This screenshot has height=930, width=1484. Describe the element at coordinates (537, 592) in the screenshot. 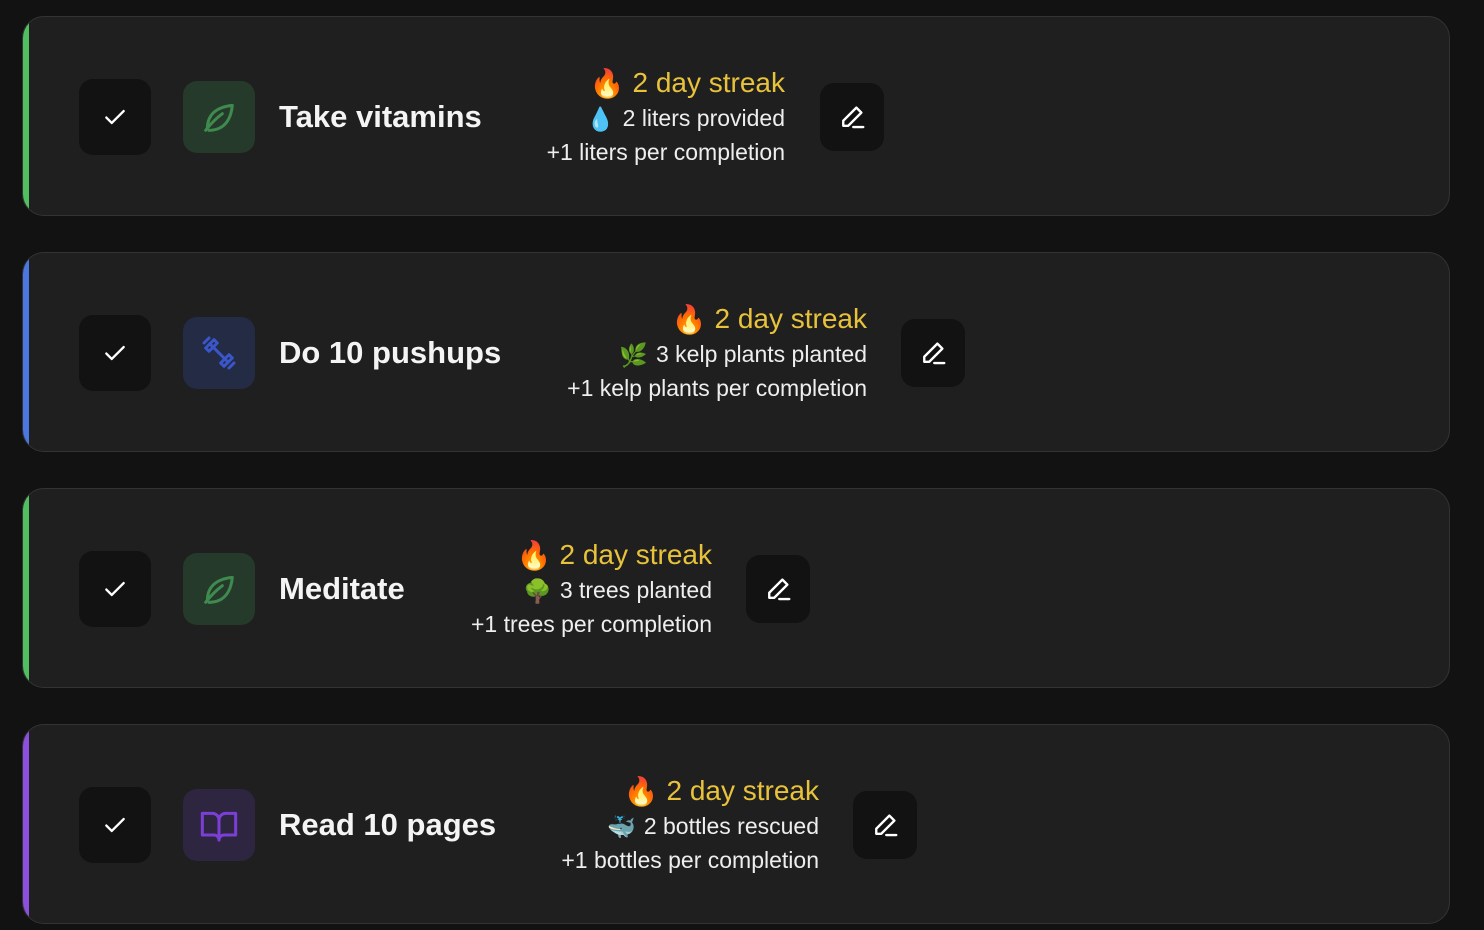

I see `tree-icon: 🌳` at that location.